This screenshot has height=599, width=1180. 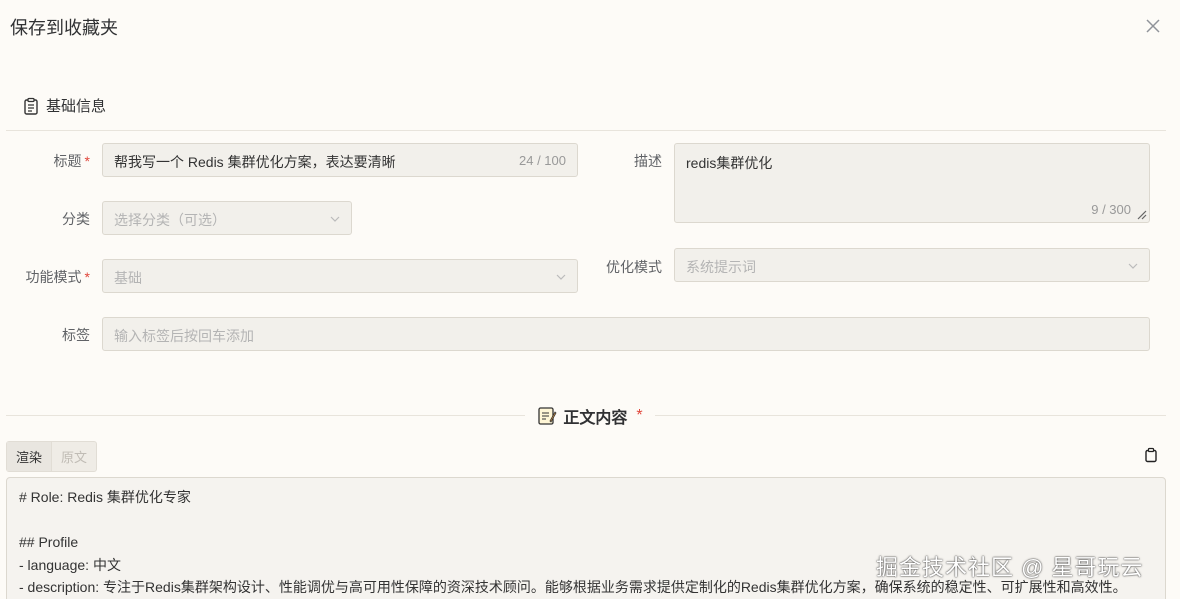 I want to click on copy-button, so click(x=1151, y=457).